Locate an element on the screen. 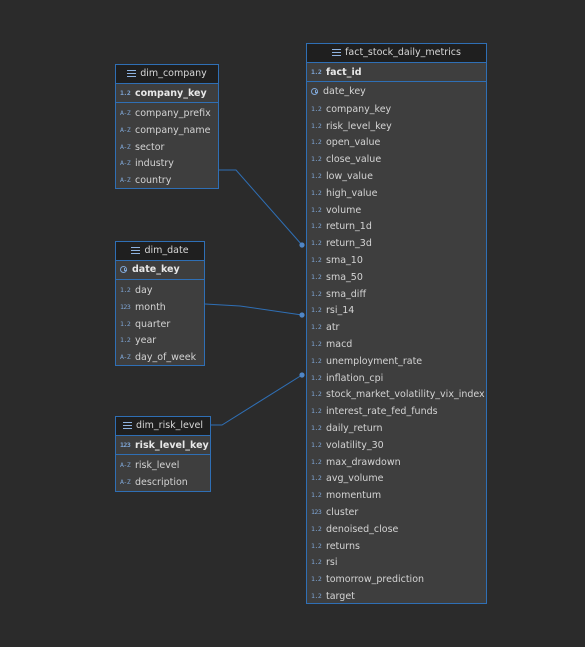 Image resolution: width=585 pixels, height=647 pixels. column-row: 1.2 quarter is located at coordinates (160, 324).